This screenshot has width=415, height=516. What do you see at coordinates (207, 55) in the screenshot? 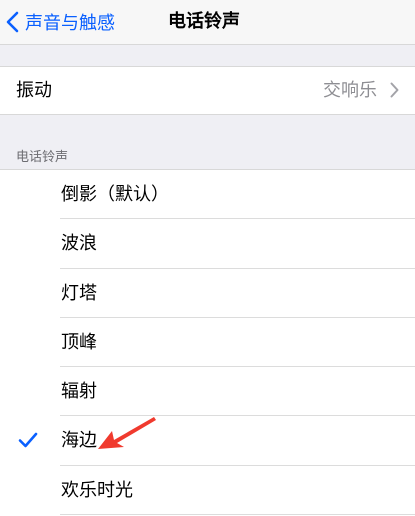
I see `group-separator` at bounding box center [207, 55].